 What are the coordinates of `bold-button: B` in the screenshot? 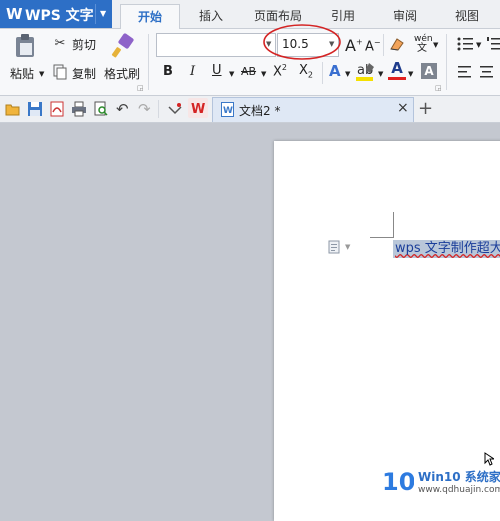 It's located at (168, 71).